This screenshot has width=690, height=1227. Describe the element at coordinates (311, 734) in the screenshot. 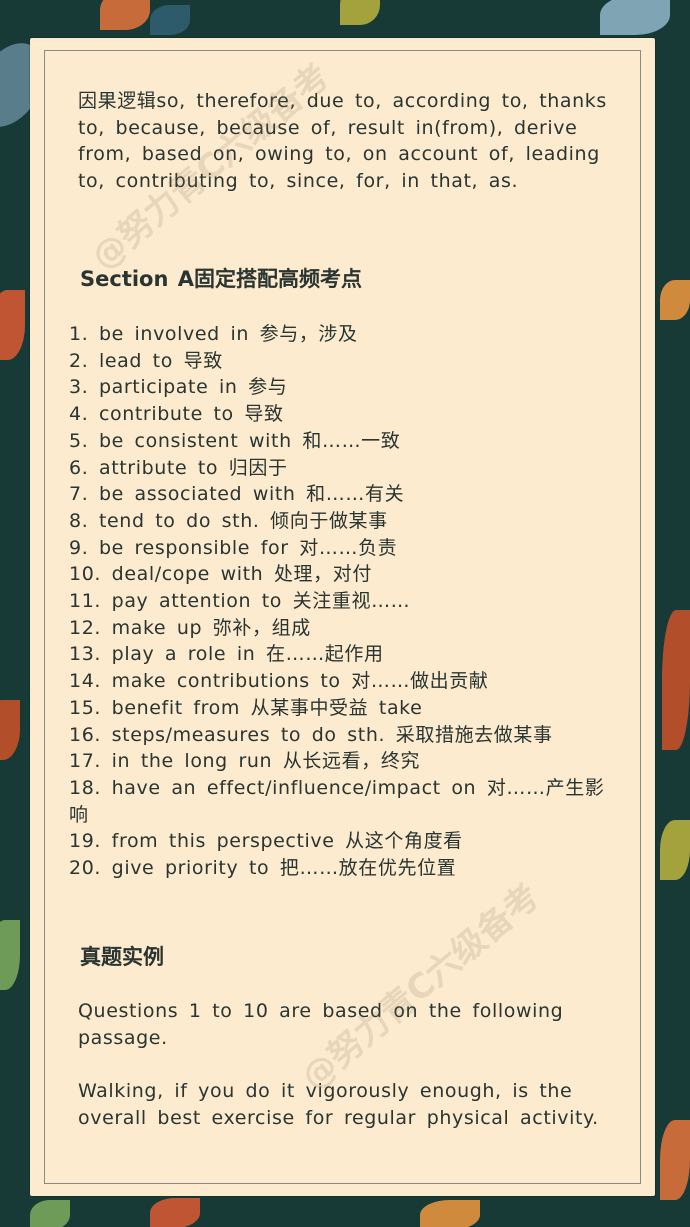

I see `list-item: 16. steps/measures to do sth. 采取措施去做某事` at that location.